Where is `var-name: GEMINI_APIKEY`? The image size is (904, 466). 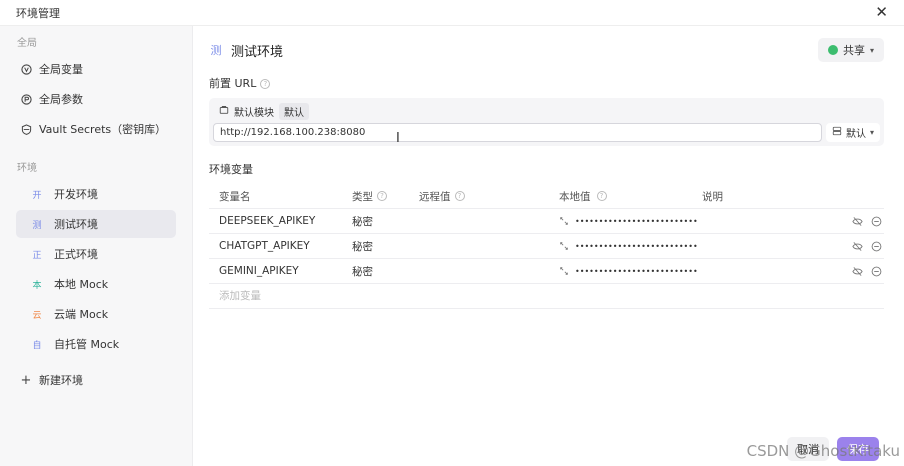
var-name: GEMINI_APIKEY is located at coordinates (280, 271).